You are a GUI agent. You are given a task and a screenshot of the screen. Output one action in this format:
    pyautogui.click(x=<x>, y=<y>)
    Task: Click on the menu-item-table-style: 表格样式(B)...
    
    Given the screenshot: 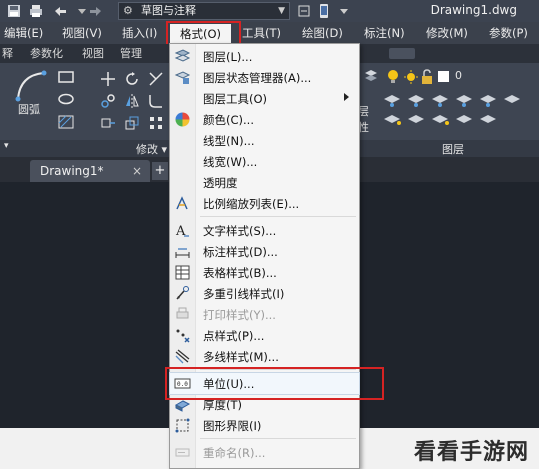 What is the action you would take?
    pyautogui.click(x=264, y=272)
    